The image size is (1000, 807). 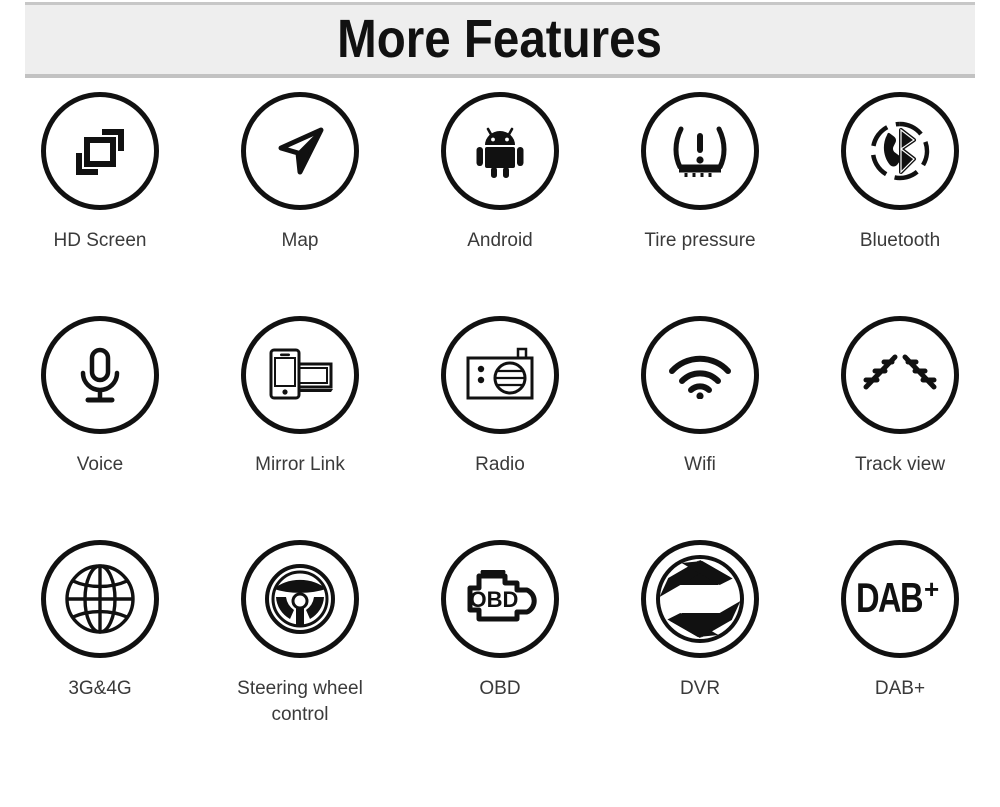 I want to click on feature-label: DAB+, so click(x=900, y=688).